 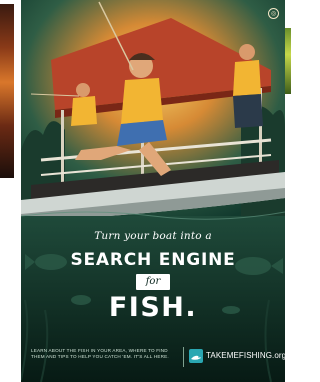 I want to click on adjacent-poster-right-edge, so click(x=288, y=61).